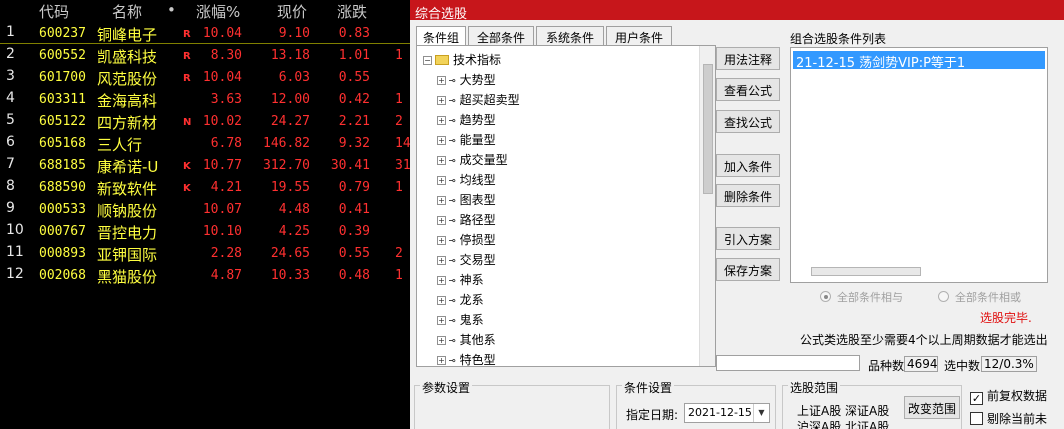 This screenshot has width=1064, height=429. I want to click on tree-item: + ⊸ 交易型, so click(466, 260).